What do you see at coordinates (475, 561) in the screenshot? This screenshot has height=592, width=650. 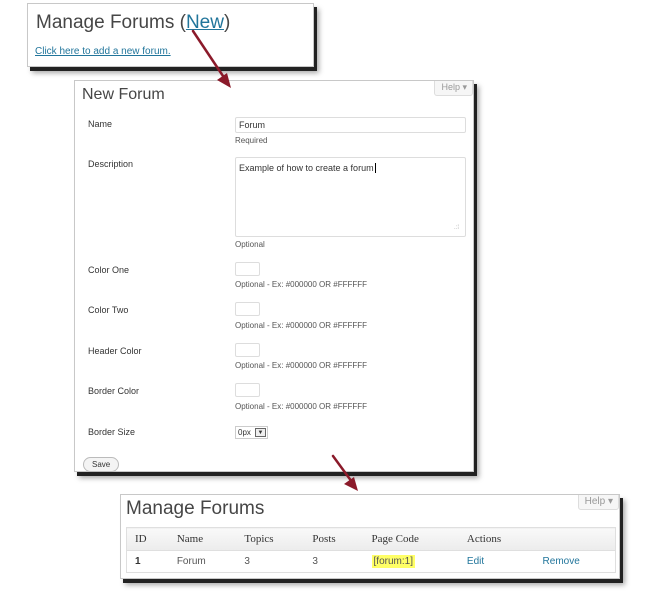 I see `edit-link: Edit` at bounding box center [475, 561].